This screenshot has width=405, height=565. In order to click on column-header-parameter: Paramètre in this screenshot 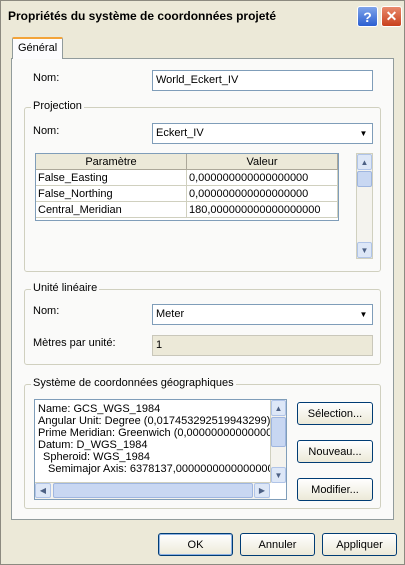, I will do `click(111, 162)`.